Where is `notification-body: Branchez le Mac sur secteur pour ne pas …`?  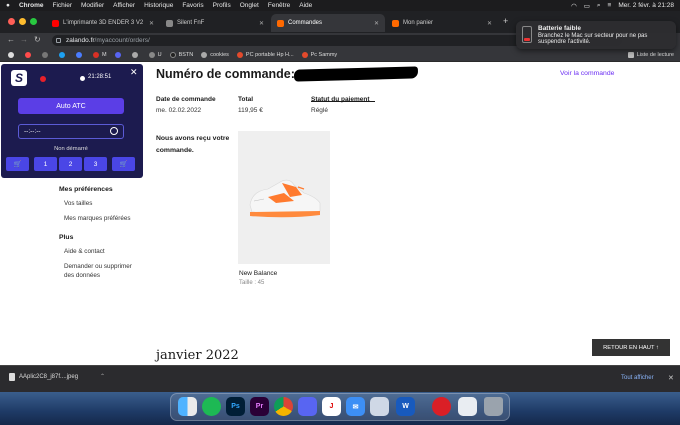 notification-body: Branchez le Mac sur secteur pour ne pas … is located at coordinates (593, 39).